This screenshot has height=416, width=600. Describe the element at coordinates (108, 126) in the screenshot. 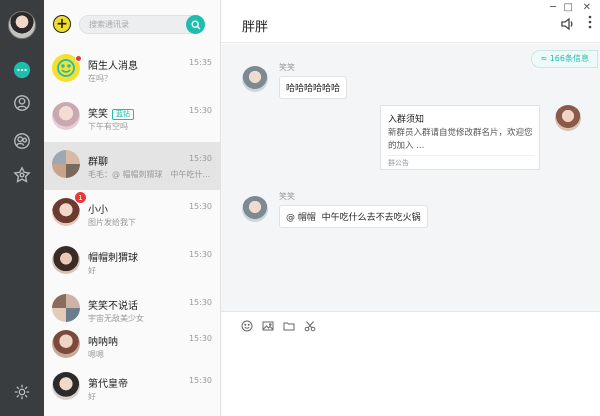

I see `last-message: 下午有空吗` at that location.